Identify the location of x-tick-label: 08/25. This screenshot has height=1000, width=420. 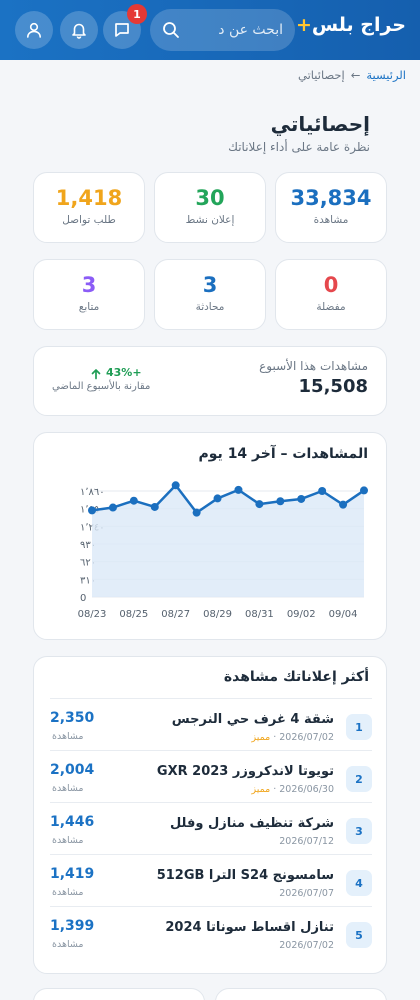
(133, 614).